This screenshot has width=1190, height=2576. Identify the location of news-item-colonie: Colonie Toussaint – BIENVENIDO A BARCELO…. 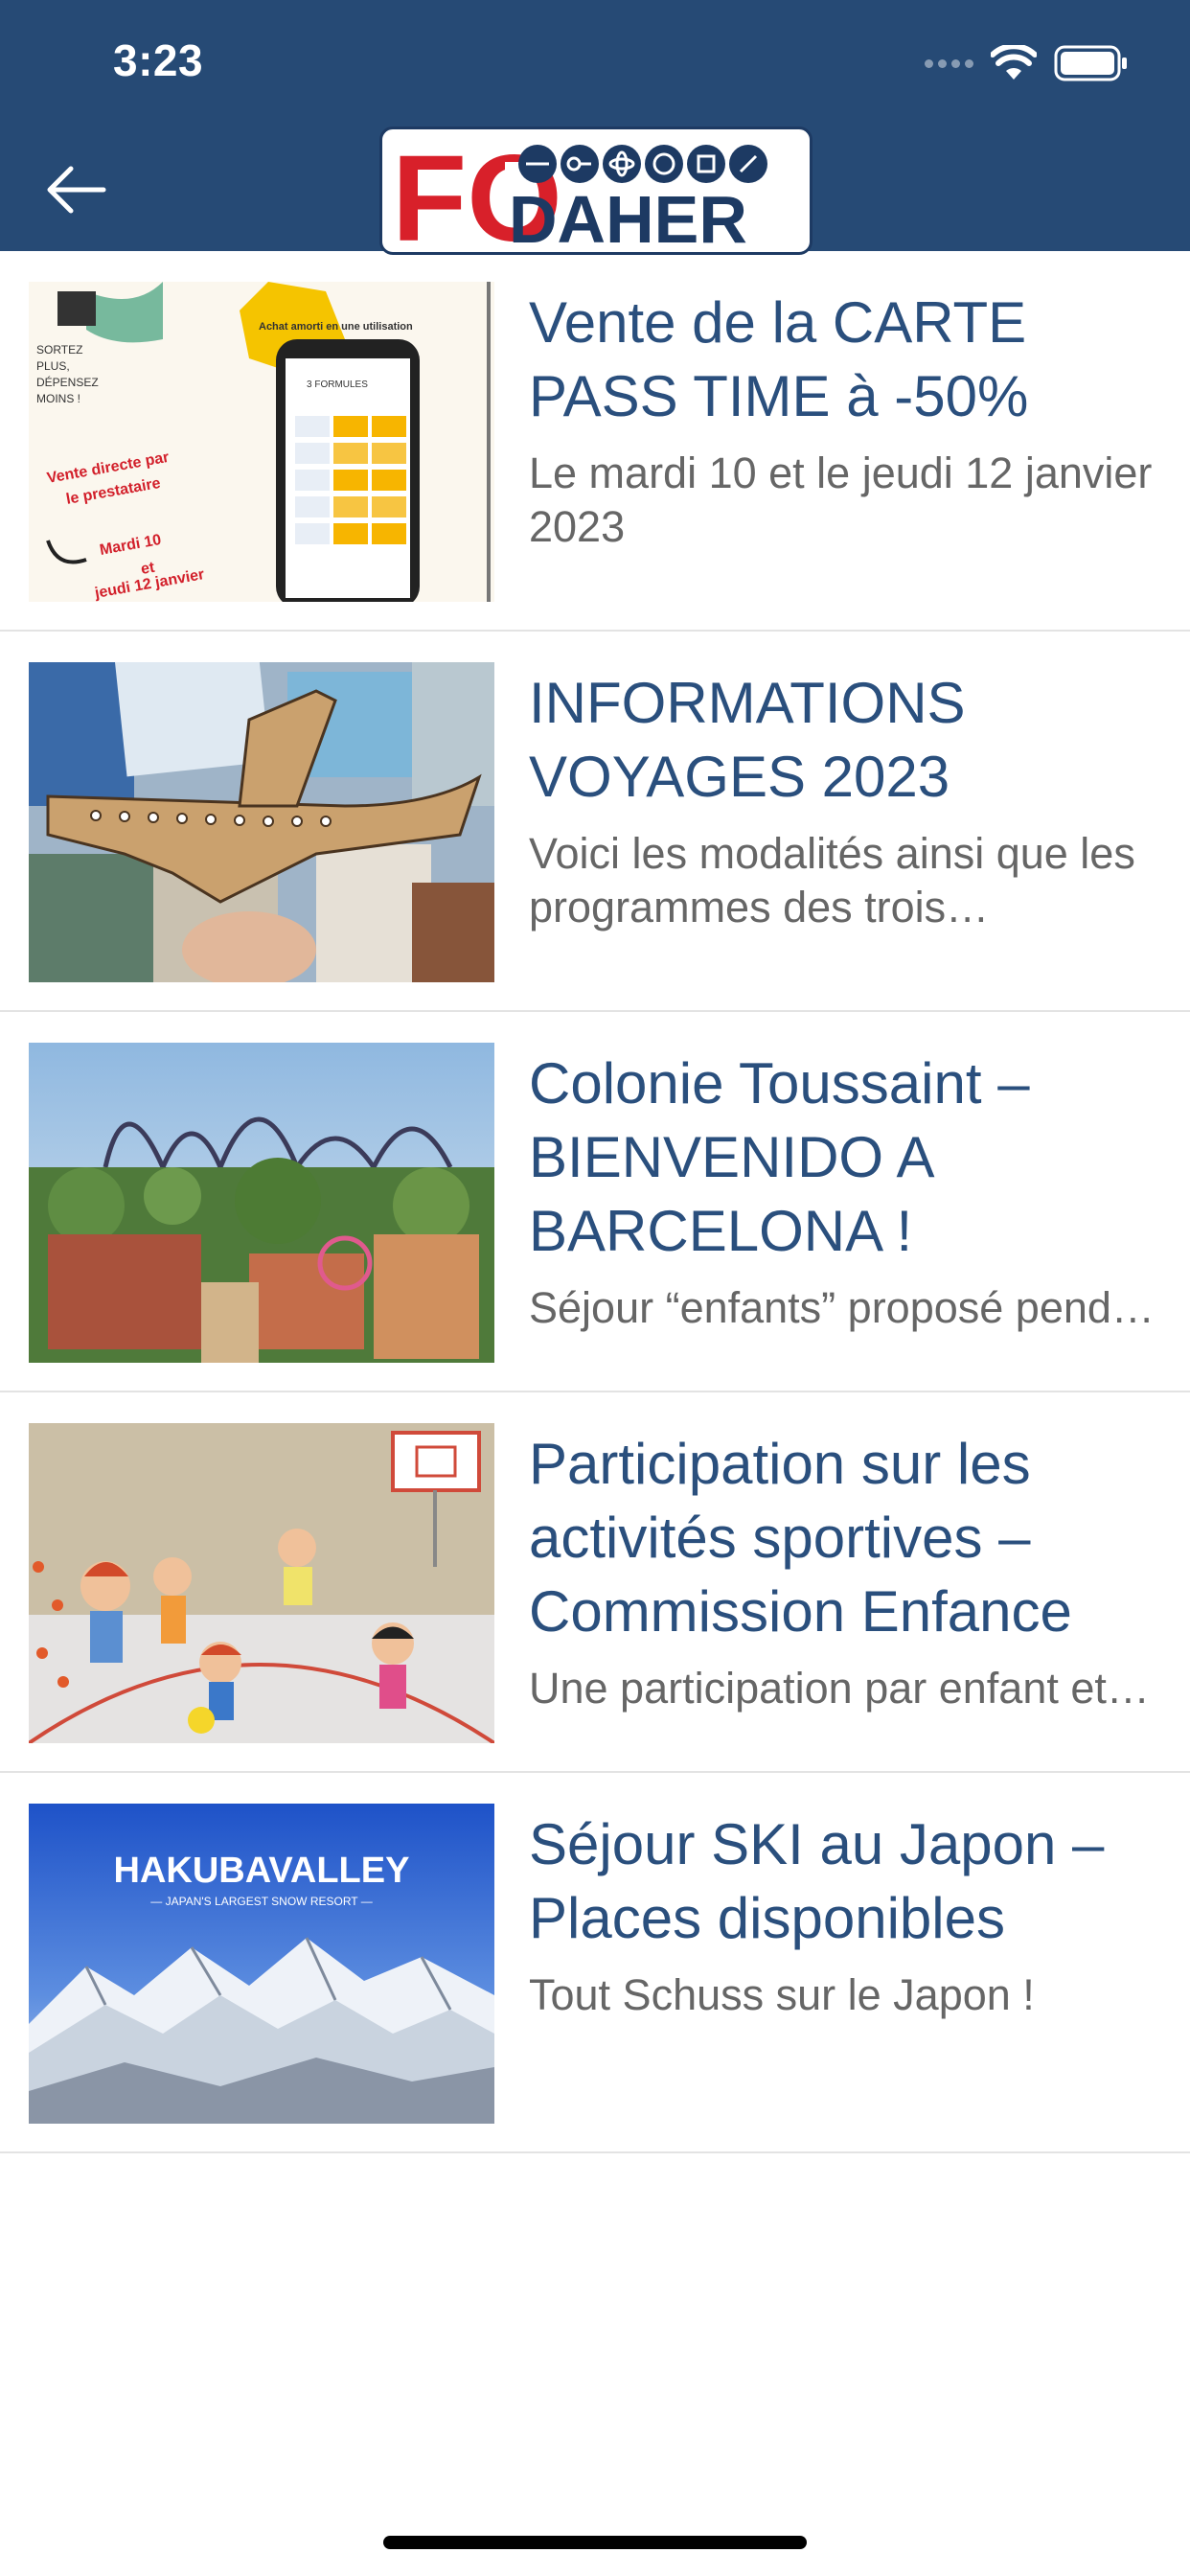
(595, 1202).